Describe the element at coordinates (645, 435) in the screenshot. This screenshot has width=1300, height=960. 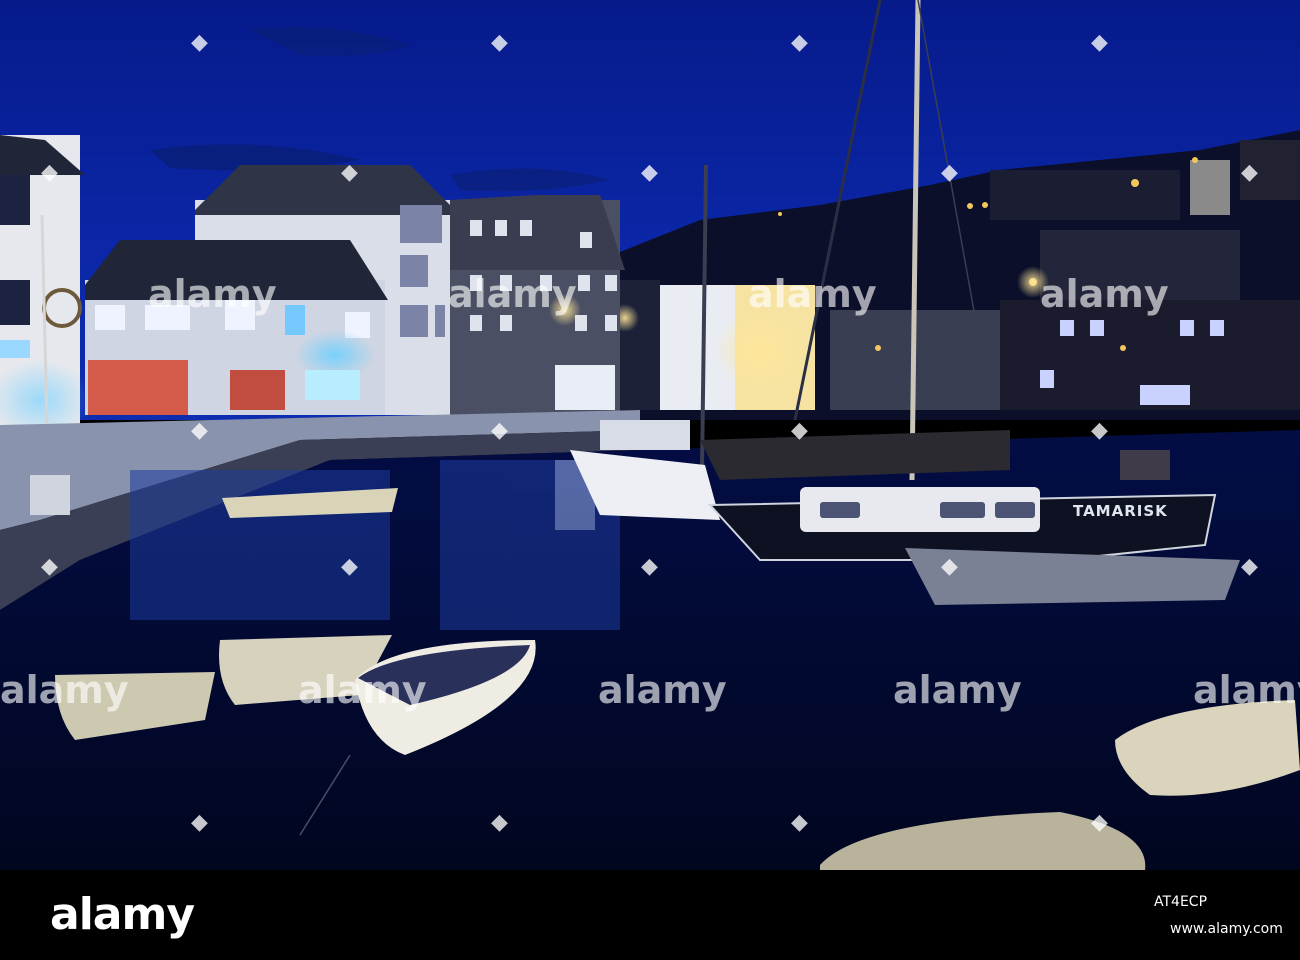
I see `white-boat-cabin` at that location.